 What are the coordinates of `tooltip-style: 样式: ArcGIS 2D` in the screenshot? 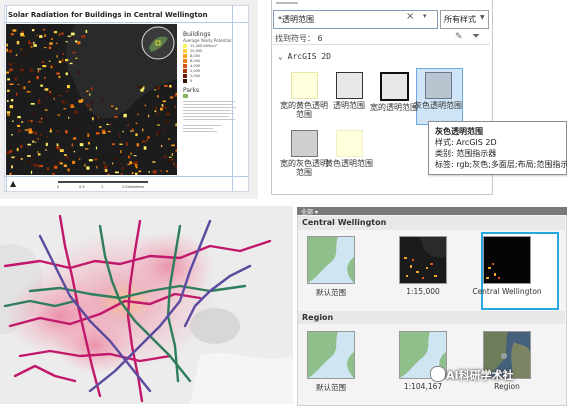 It's located at (466, 142).